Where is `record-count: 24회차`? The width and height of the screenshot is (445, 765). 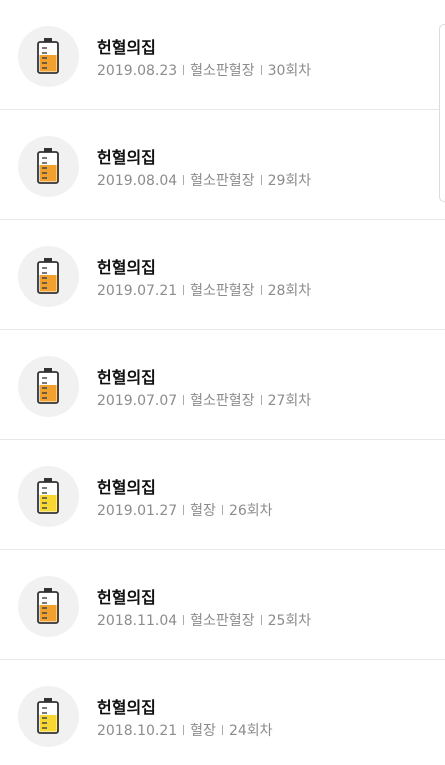 record-count: 24회차 is located at coordinates (250, 731).